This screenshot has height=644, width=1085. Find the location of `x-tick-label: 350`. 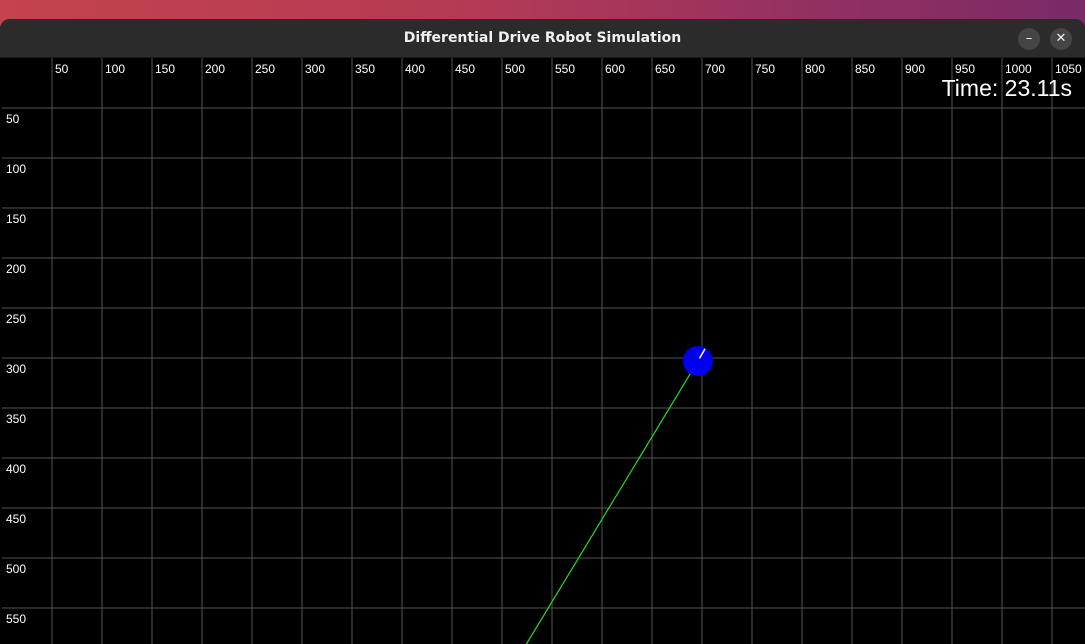

x-tick-label: 350 is located at coordinates (365, 69).